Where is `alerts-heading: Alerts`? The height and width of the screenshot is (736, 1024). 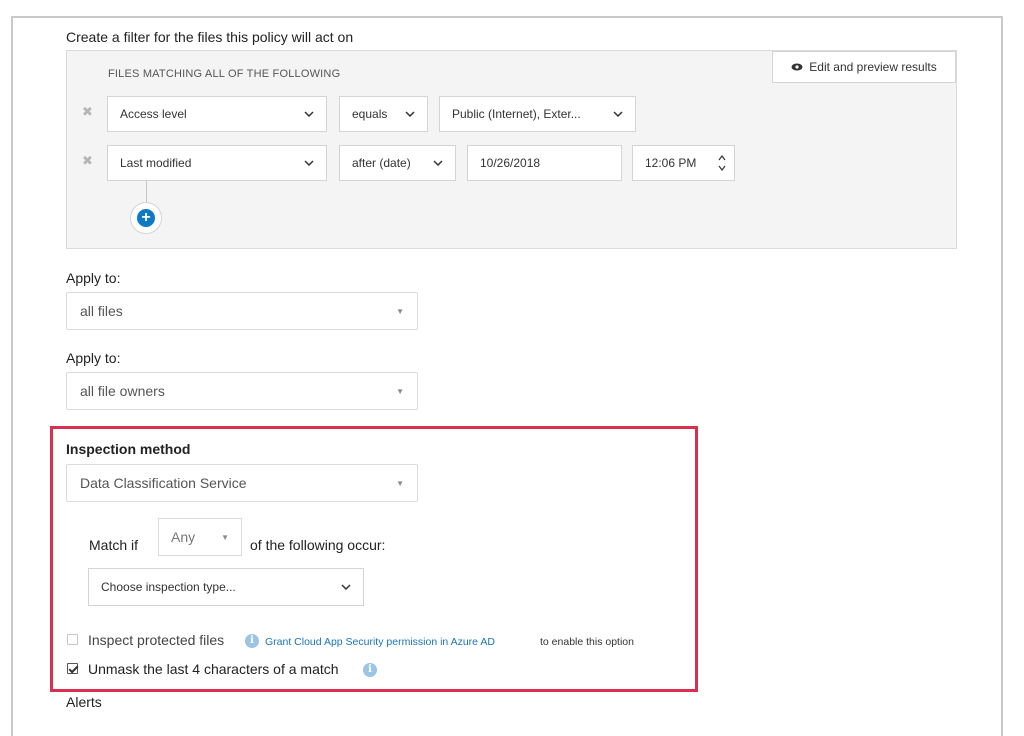
alerts-heading: Alerts is located at coordinates (84, 702).